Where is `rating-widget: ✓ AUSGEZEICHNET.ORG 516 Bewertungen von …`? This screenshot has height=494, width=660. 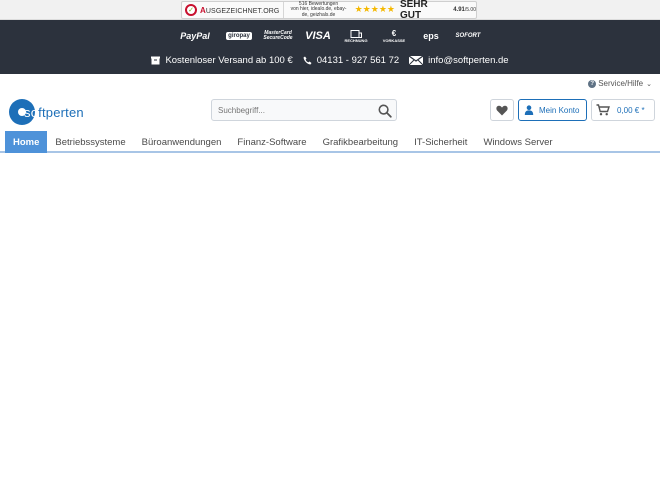
rating-widget: ✓ AUSGEZEICHNET.ORG 516 Bewertungen von … is located at coordinates (329, 10).